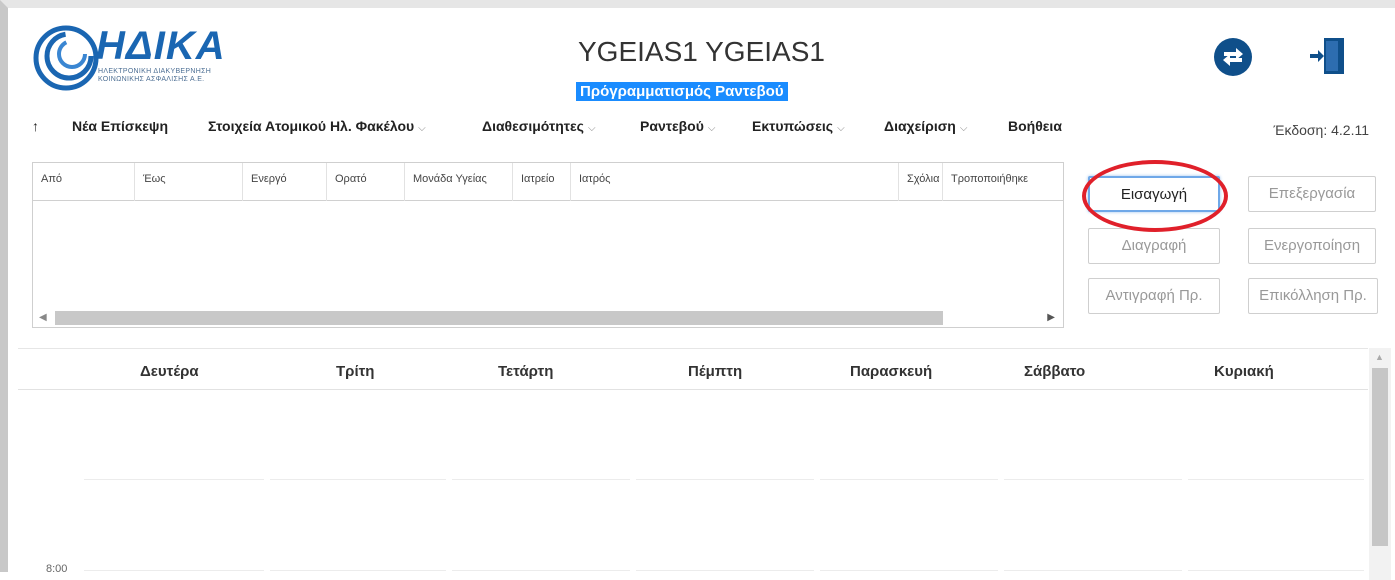 This screenshot has height=580, width=1395. I want to click on logo-swirl-icon, so click(66, 58).